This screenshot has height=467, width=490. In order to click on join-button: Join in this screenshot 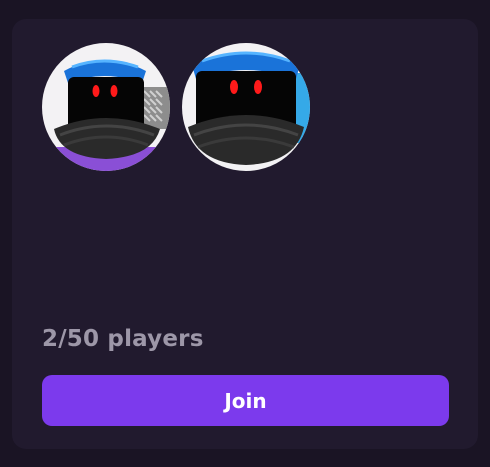, I will do `click(245, 400)`.